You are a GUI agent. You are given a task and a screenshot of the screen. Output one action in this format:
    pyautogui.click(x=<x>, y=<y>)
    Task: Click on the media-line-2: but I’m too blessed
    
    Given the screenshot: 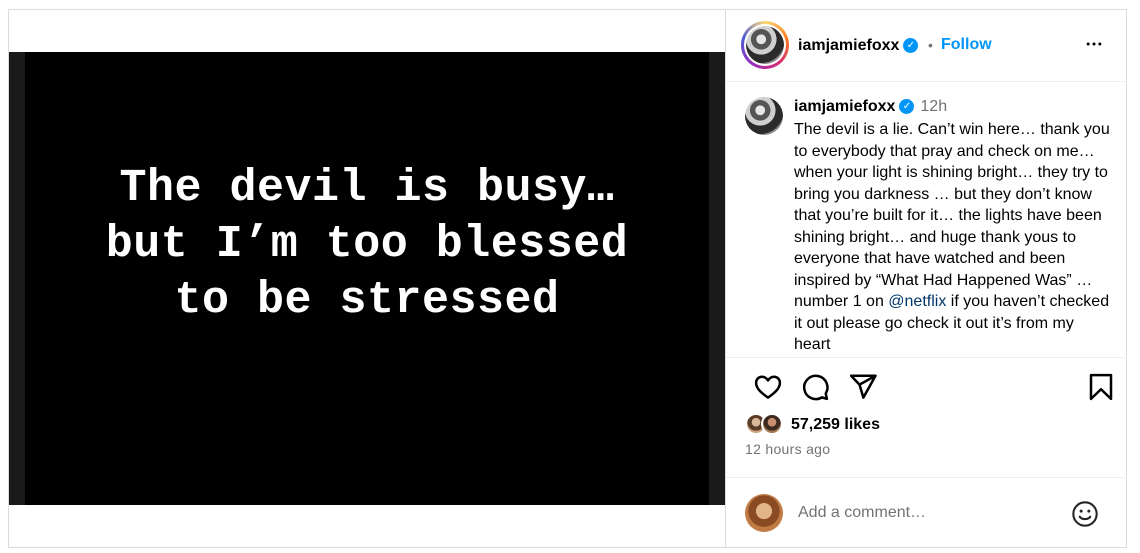 What is the action you would take?
    pyautogui.click(x=367, y=244)
    